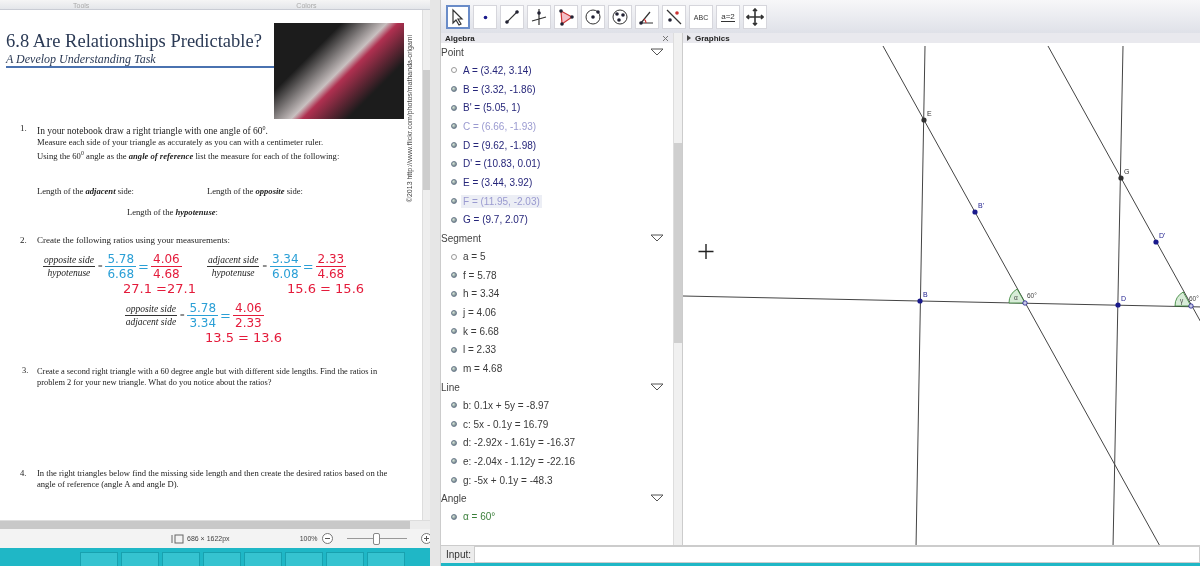  What do you see at coordinates (506, 424) in the screenshot?
I see `algebra-item: c: 5x - 0.1y = 16.79` at bounding box center [506, 424].